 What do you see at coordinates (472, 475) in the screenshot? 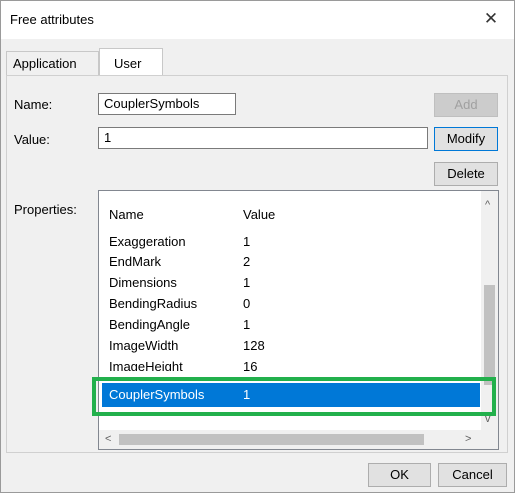
I see `cancel-button: Cancel` at bounding box center [472, 475].